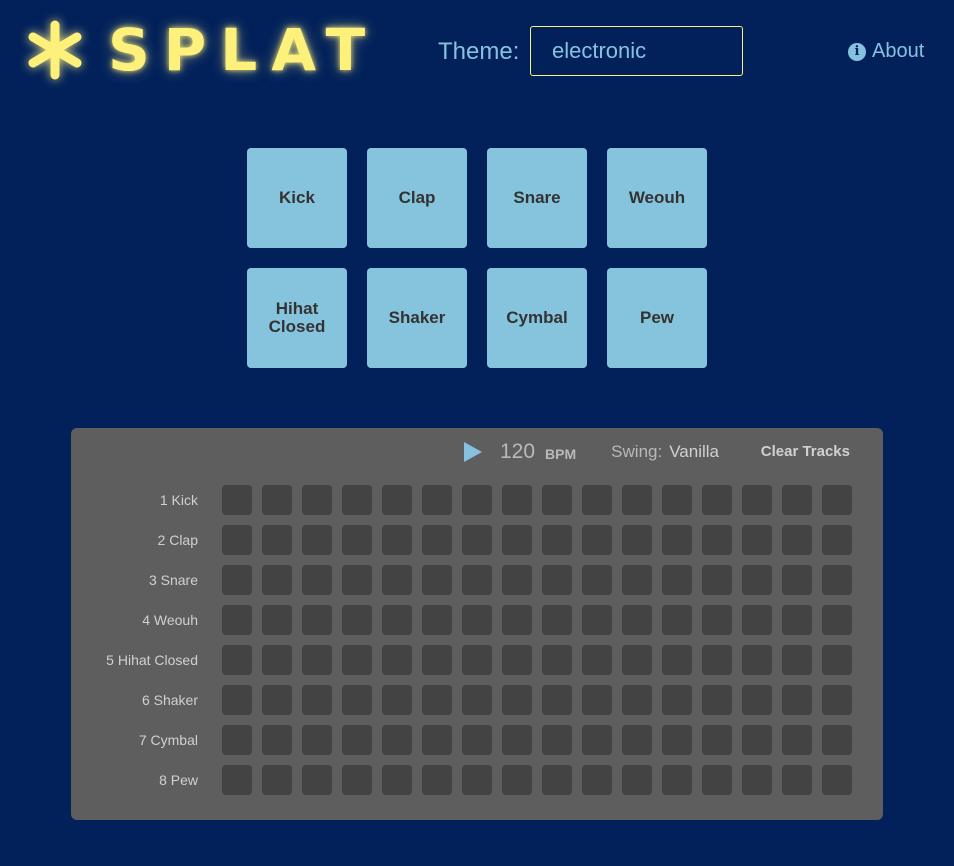 The height and width of the screenshot is (866, 954). Describe the element at coordinates (886, 51) in the screenshot. I see `about-link: i About` at that location.